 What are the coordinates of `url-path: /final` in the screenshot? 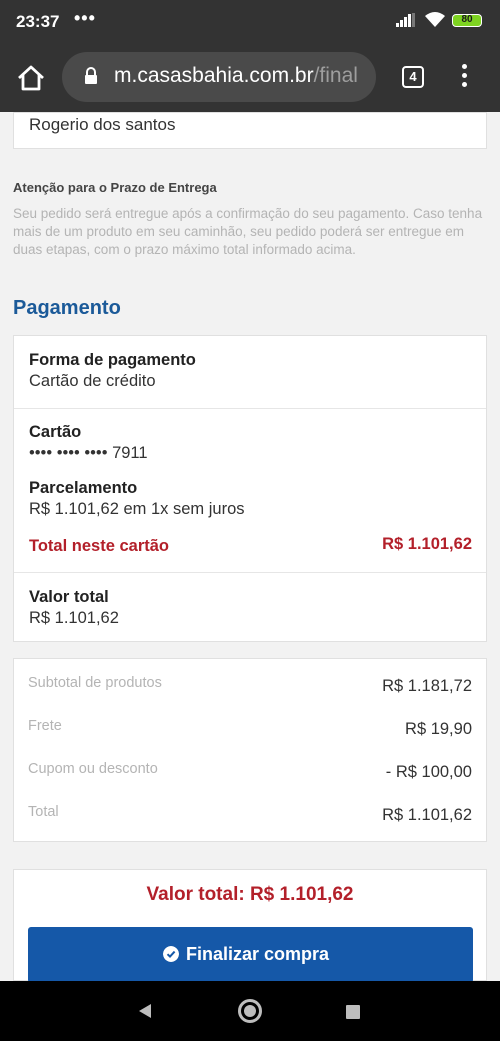 It's located at (335, 75).